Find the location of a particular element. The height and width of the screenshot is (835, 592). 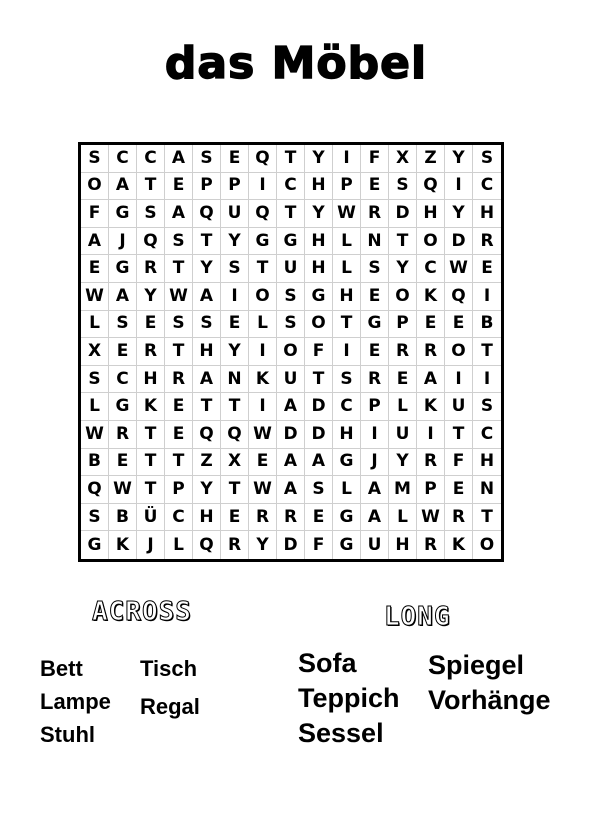

grid-cell: Z is located at coordinates (207, 462).